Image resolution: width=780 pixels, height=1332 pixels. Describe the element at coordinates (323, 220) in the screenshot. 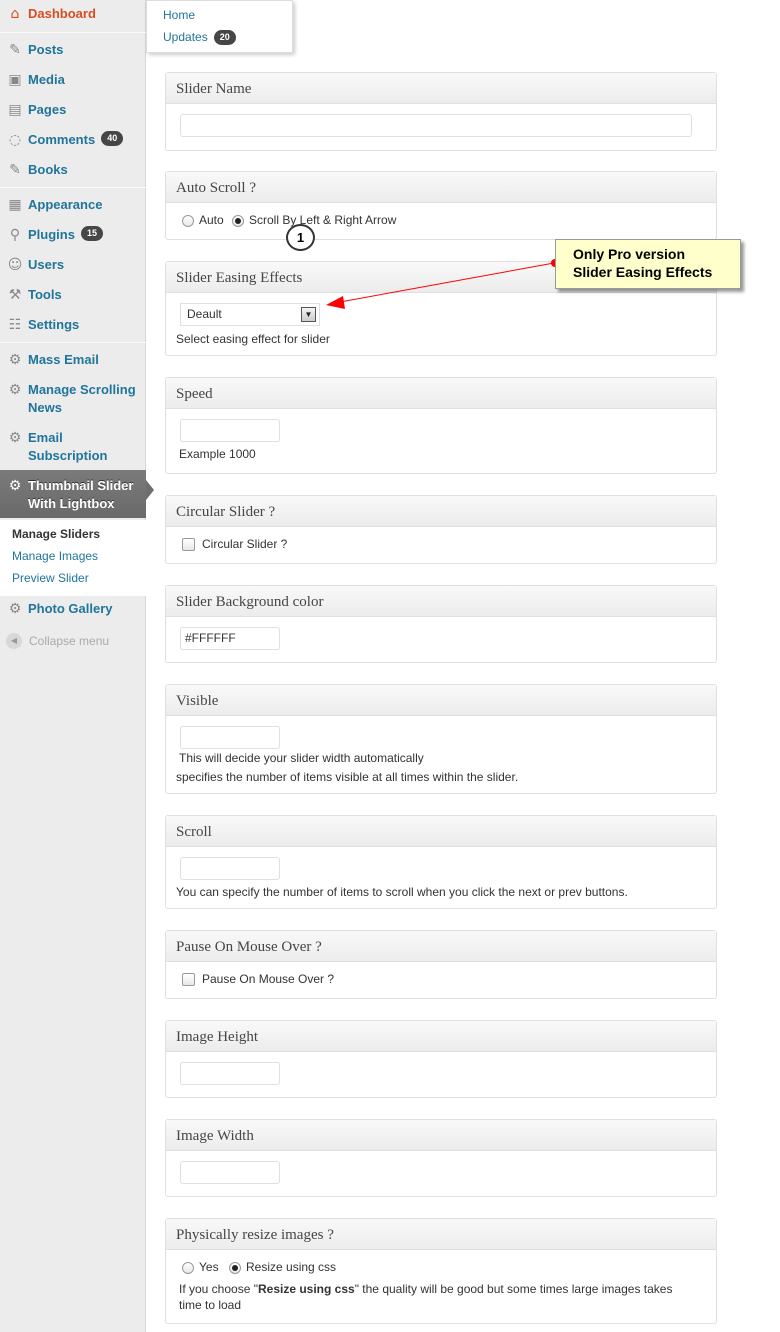

I see `scroll-arrow-radio-label: Scroll By Left & Right Arrow` at that location.